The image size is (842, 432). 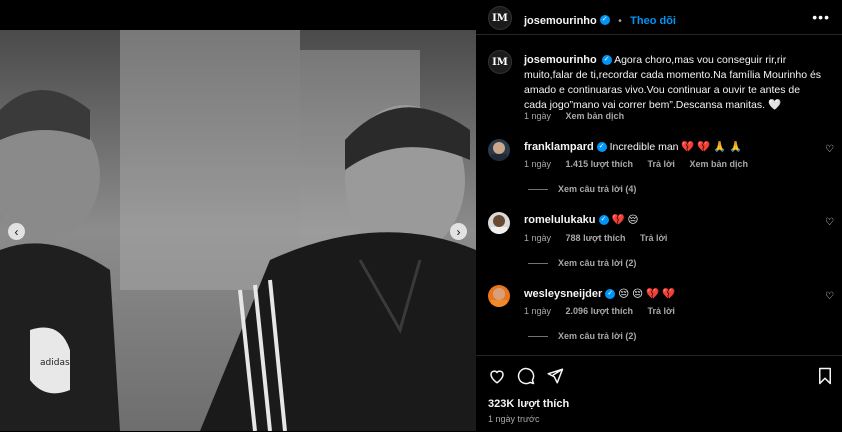 What do you see at coordinates (560, 21) in the screenshot?
I see `author-username: josemourinho` at bounding box center [560, 21].